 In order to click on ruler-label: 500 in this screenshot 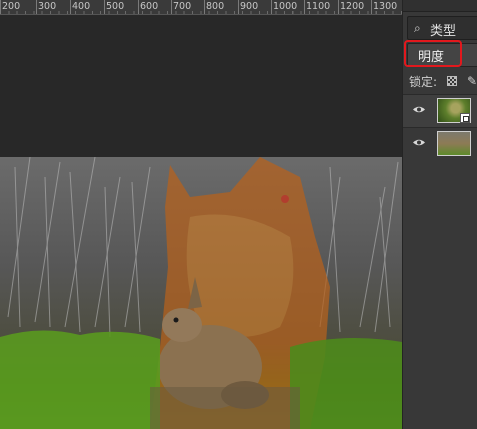, I will do `click(115, 6)`.